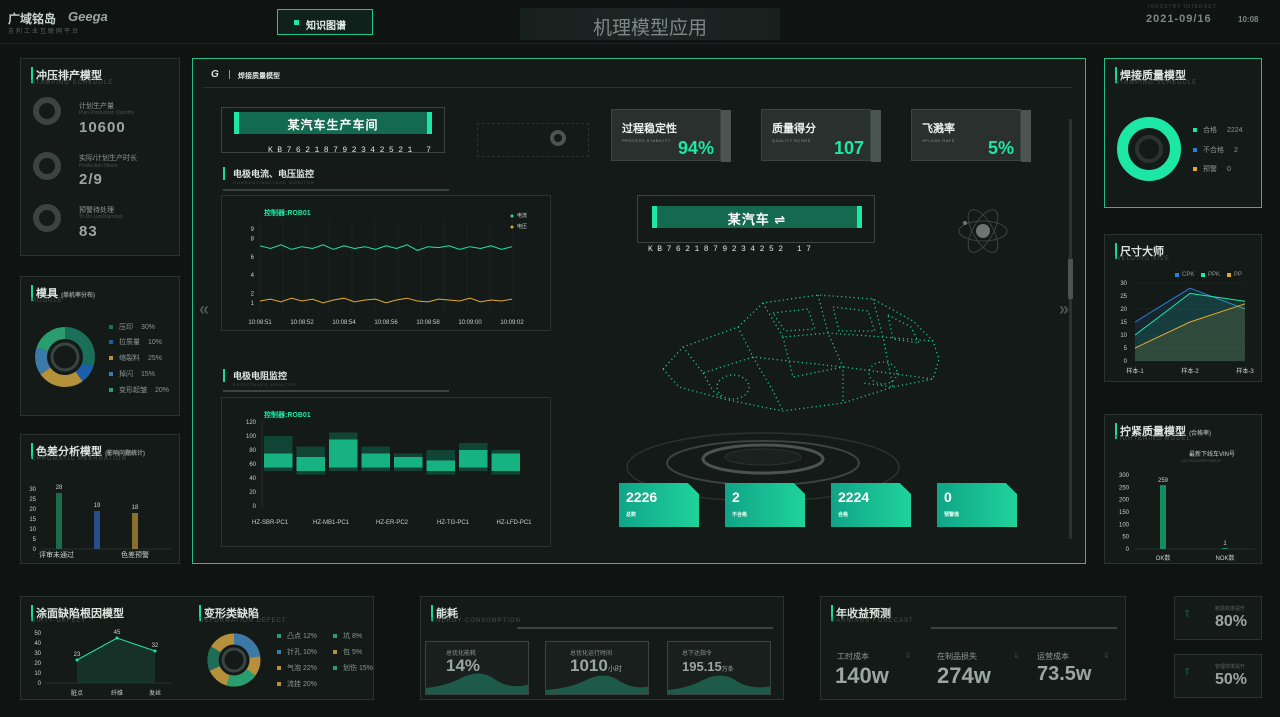 The height and width of the screenshot is (717, 1280). I want to click on kpi-splash-rate: 飞溅率 SPLASH RATE 5%, so click(971, 135).